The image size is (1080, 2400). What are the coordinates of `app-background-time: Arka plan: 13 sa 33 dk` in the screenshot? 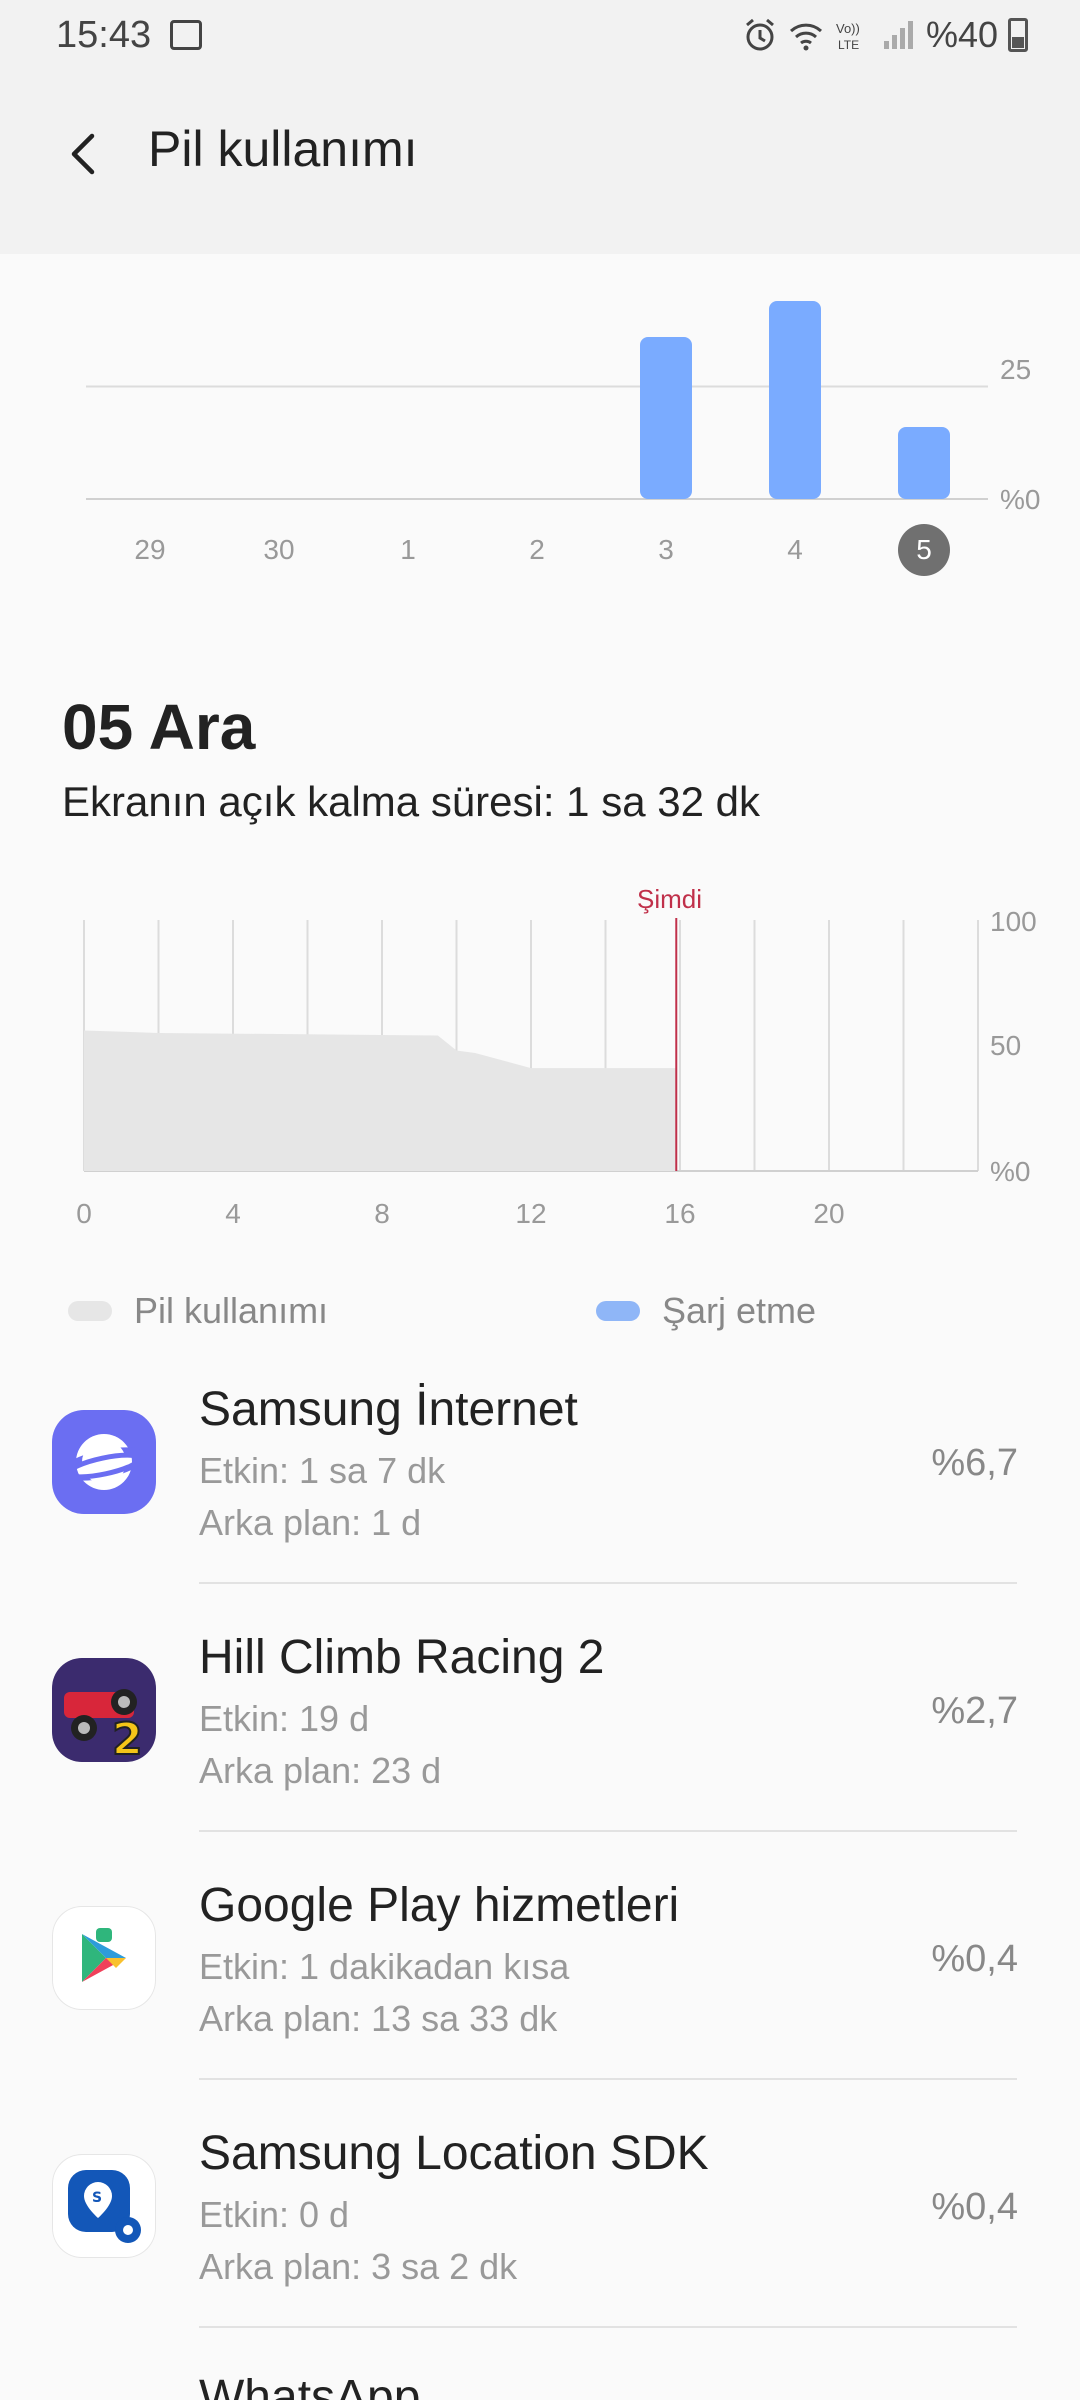 It's located at (378, 2018).